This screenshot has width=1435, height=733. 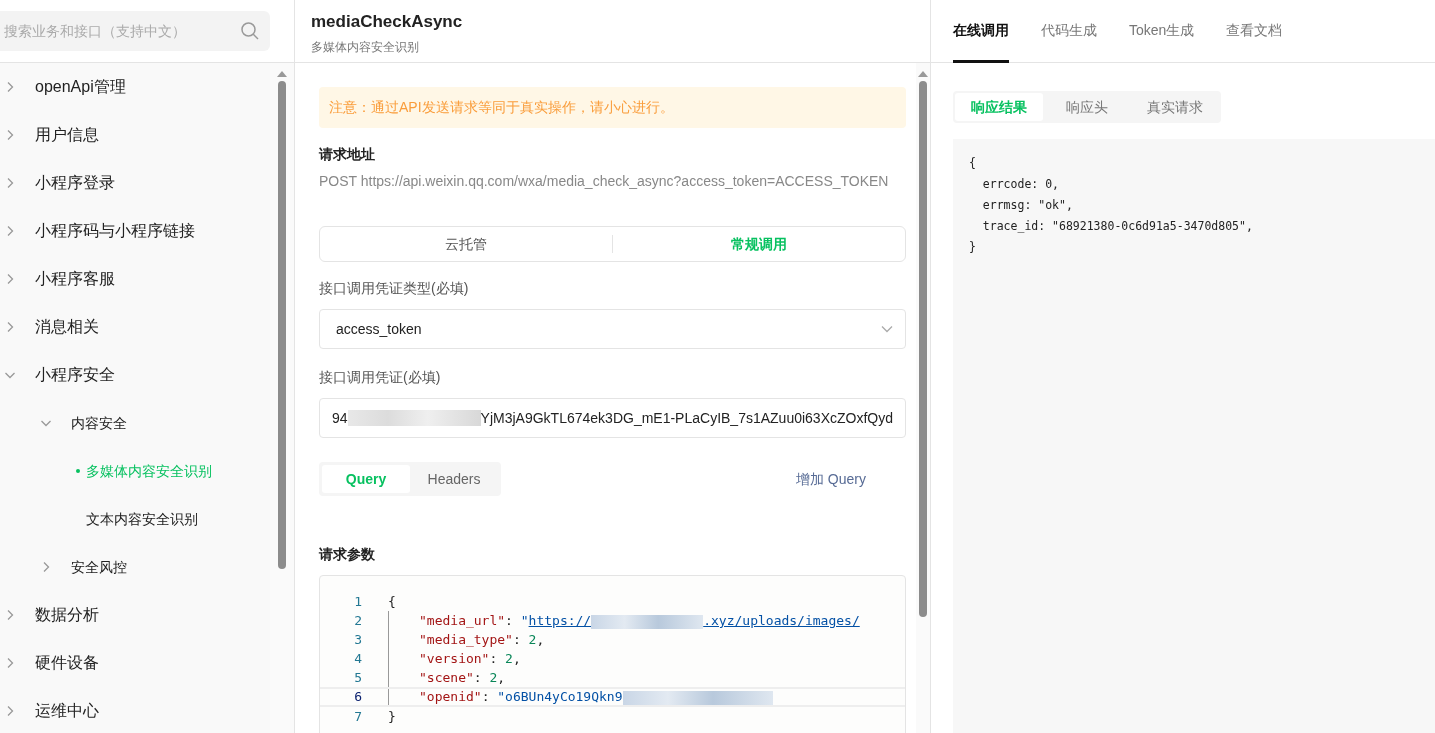 What do you see at coordinates (454, 658) in the screenshot?
I see `code-line: "version": 2,` at bounding box center [454, 658].